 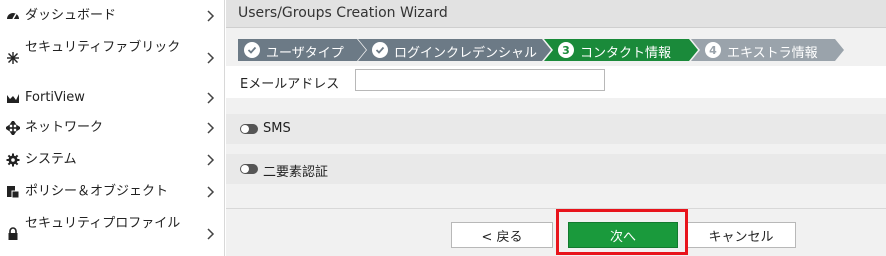 I want to click on sidebar-item-label: セキュリティプロファイル, so click(x=103, y=223).